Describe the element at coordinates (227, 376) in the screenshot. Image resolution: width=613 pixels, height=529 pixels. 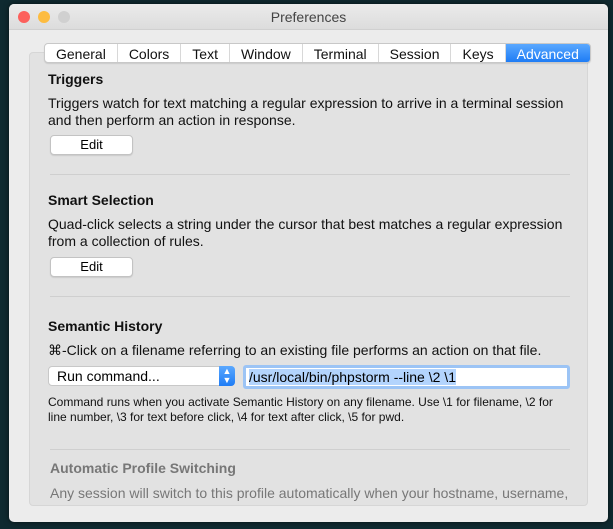
I see `chevron-updown-icon: ▲ ▼` at that location.